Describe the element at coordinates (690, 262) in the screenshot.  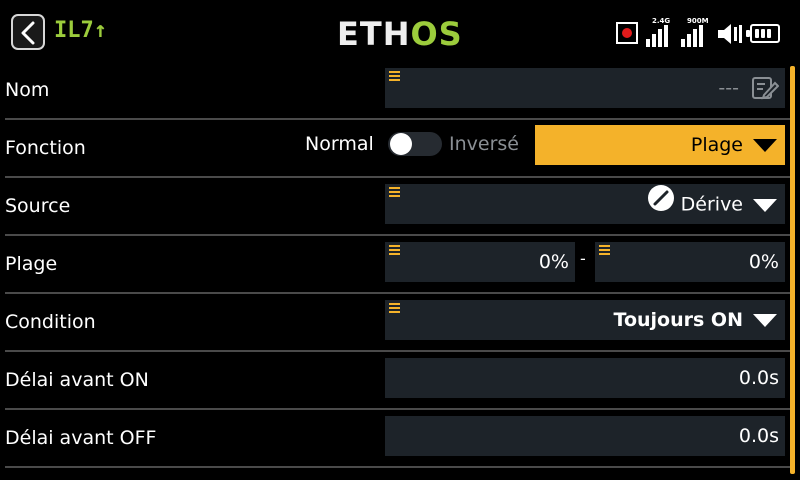
I see `range-max-field: 0%` at that location.